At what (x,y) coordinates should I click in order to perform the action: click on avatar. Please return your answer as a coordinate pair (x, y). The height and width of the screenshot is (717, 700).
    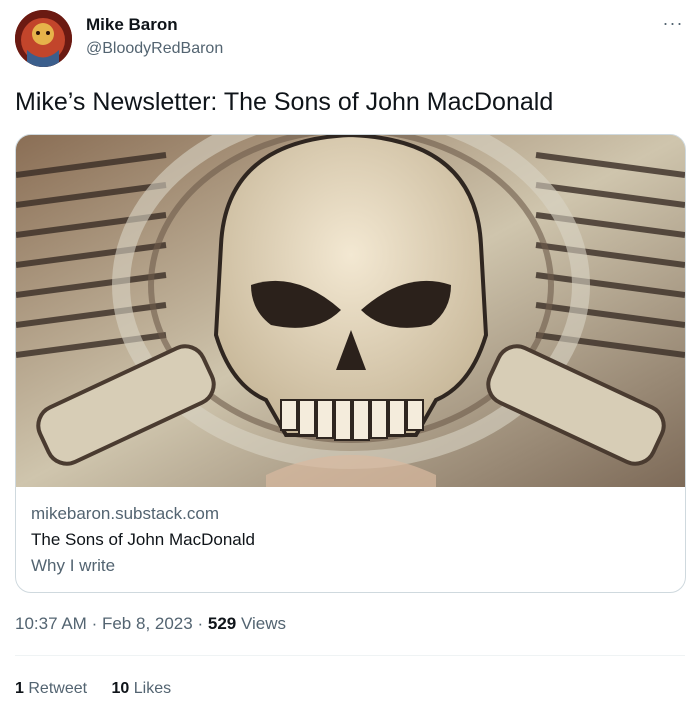
    Looking at the image, I should click on (43, 38).